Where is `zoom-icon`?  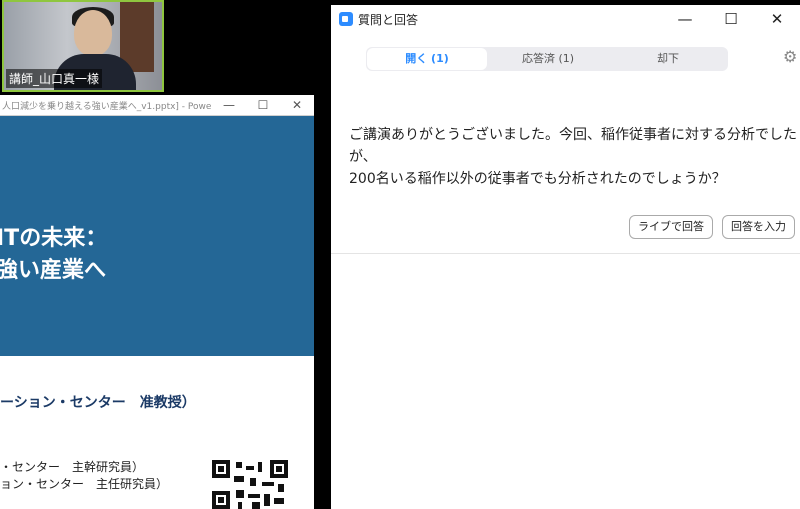
zoom-icon is located at coordinates (346, 19).